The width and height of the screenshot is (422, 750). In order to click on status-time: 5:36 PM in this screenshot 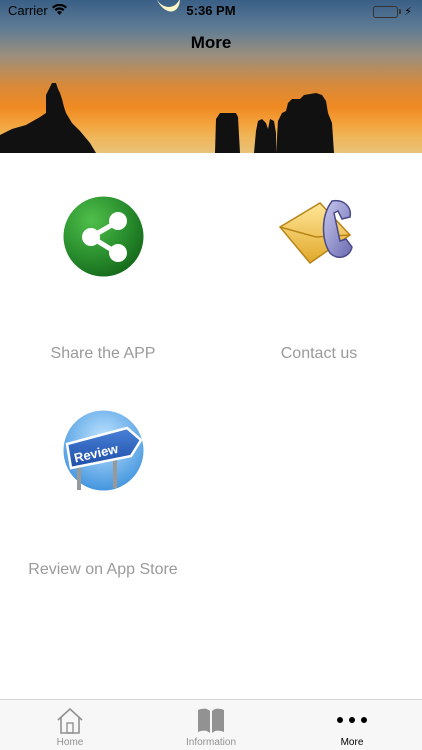, I will do `click(211, 10)`.